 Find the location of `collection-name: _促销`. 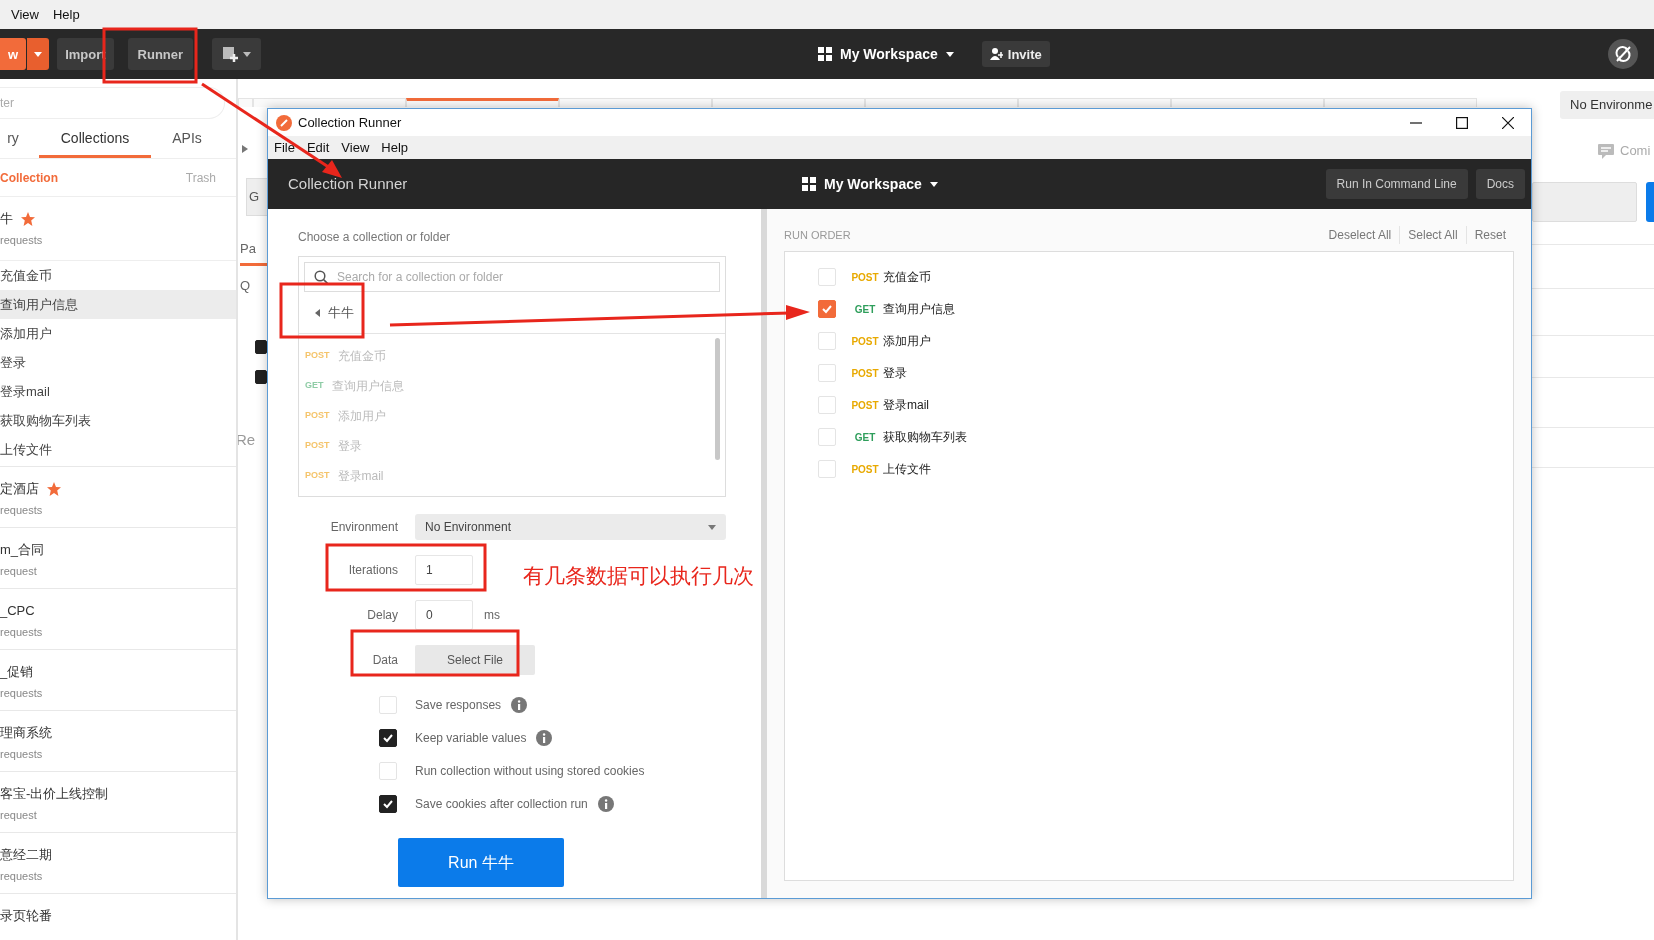

collection-name: _促销 is located at coordinates (17, 672).